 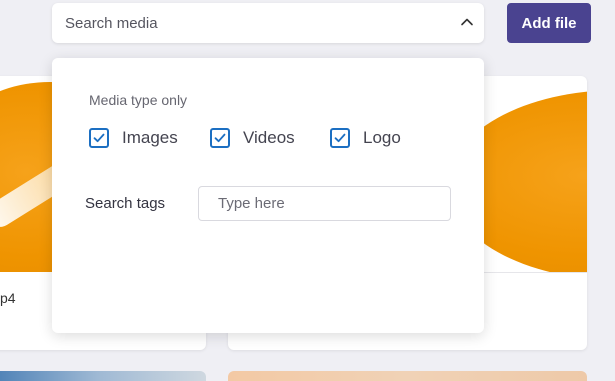 What do you see at coordinates (111, 23) in the screenshot?
I see `search-media-label: Search media` at bounding box center [111, 23].